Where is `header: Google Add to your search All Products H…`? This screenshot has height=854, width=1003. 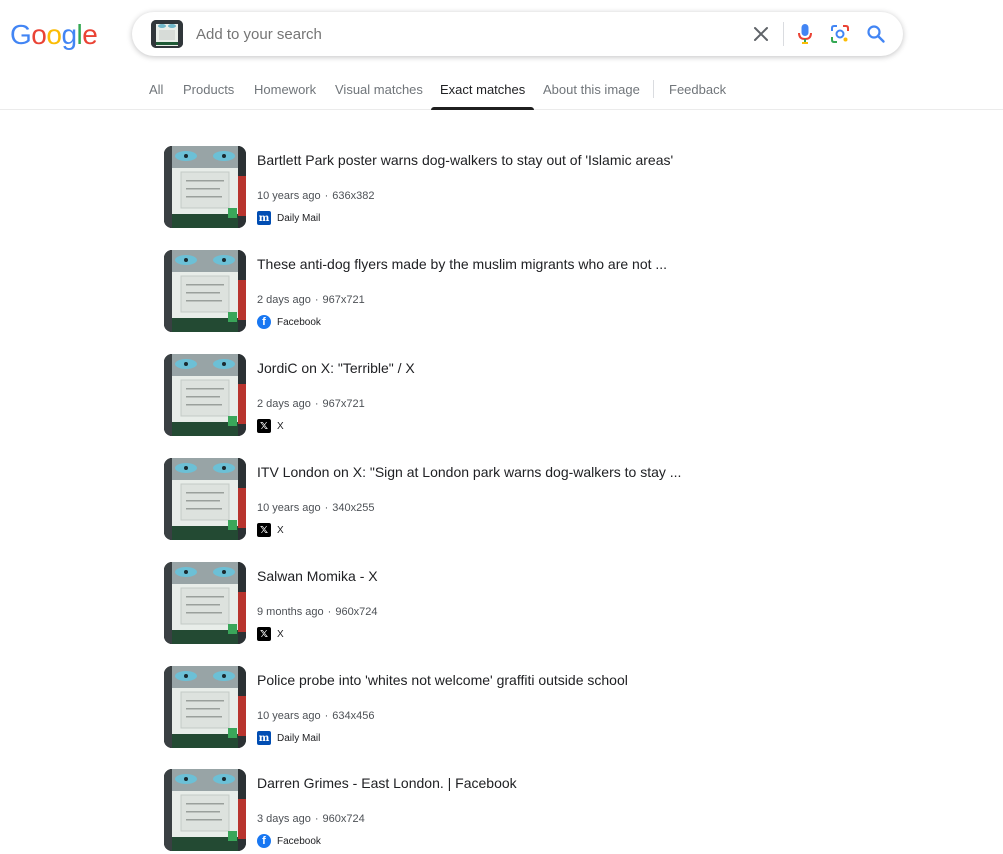 header: Google Add to your search All Products H… is located at coordinates (501, 55).